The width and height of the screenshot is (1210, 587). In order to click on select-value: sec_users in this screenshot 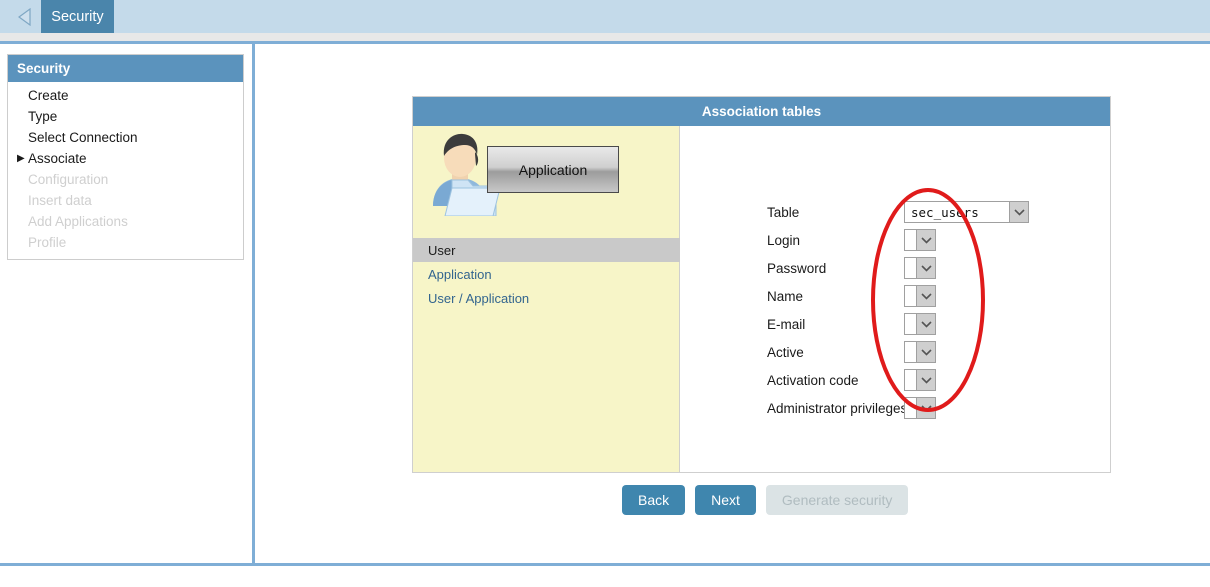, I will do `click(945, 212)`.